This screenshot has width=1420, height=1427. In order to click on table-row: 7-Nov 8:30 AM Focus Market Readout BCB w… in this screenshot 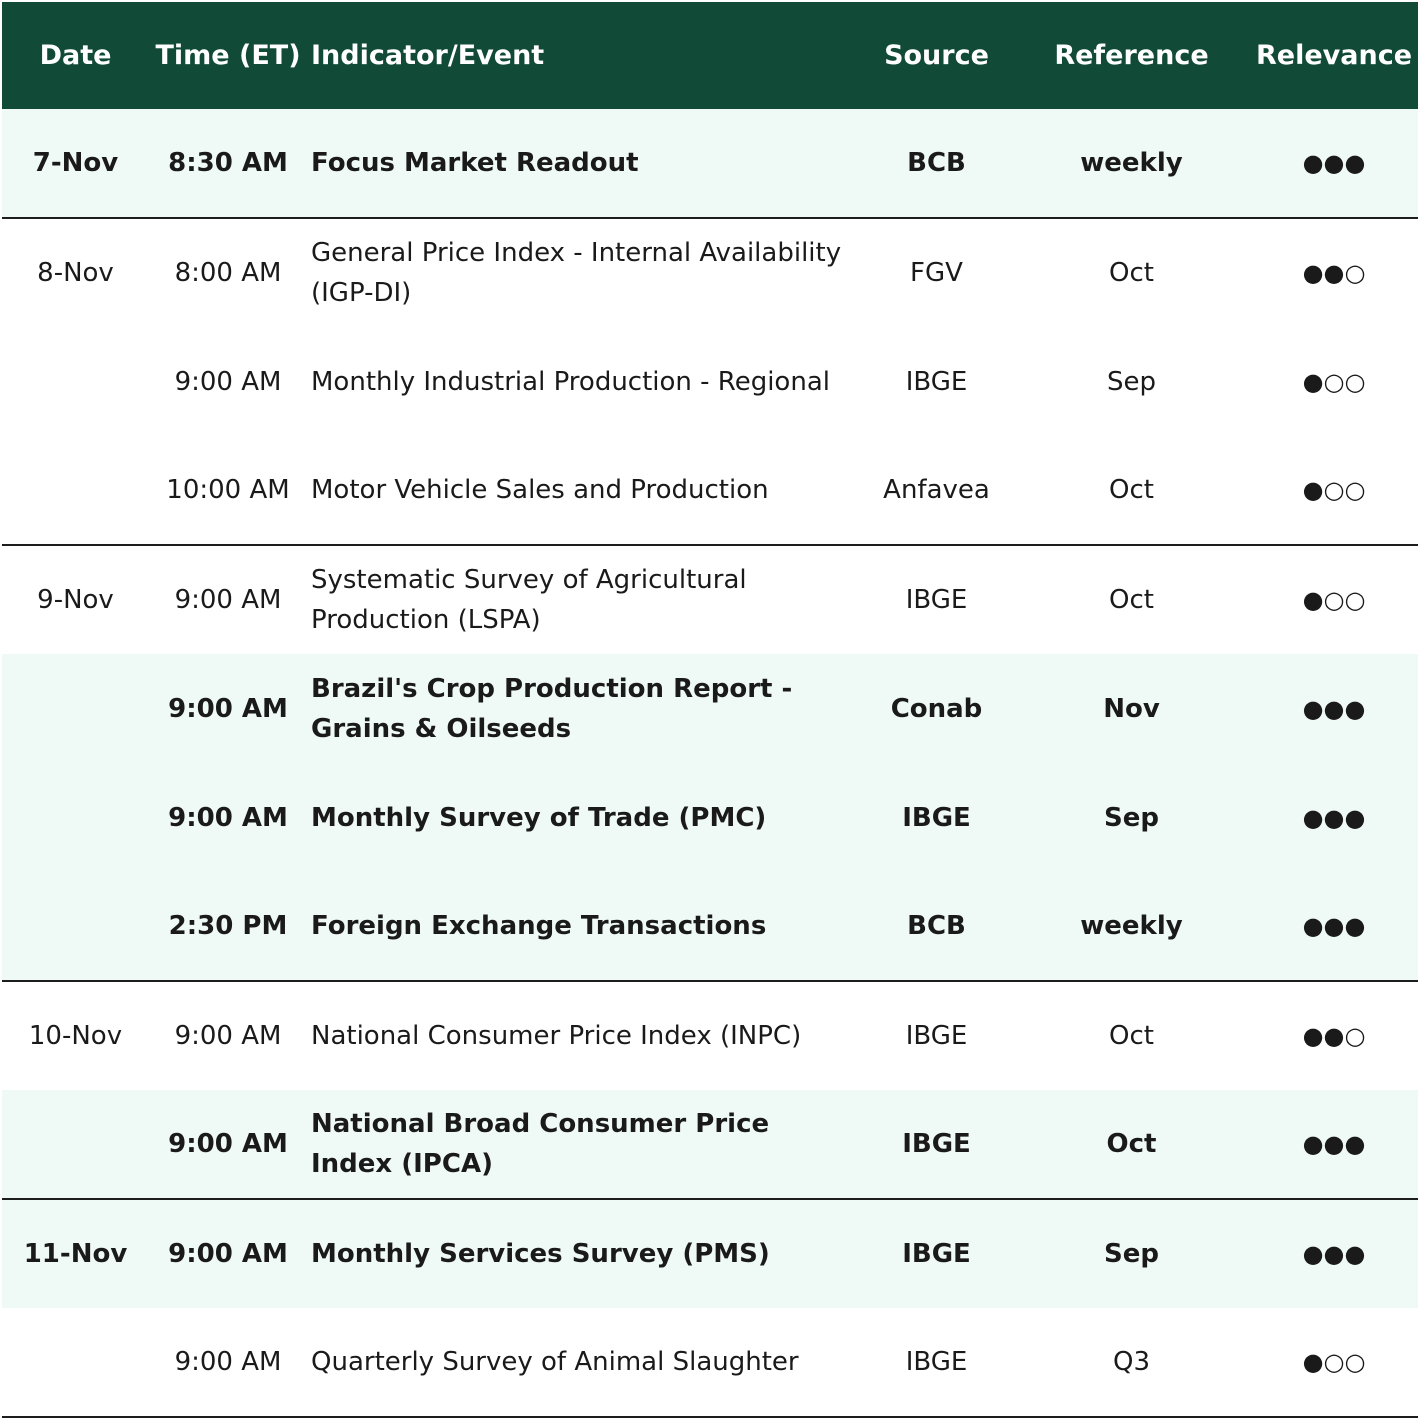, I will do `click(710, 164)`.